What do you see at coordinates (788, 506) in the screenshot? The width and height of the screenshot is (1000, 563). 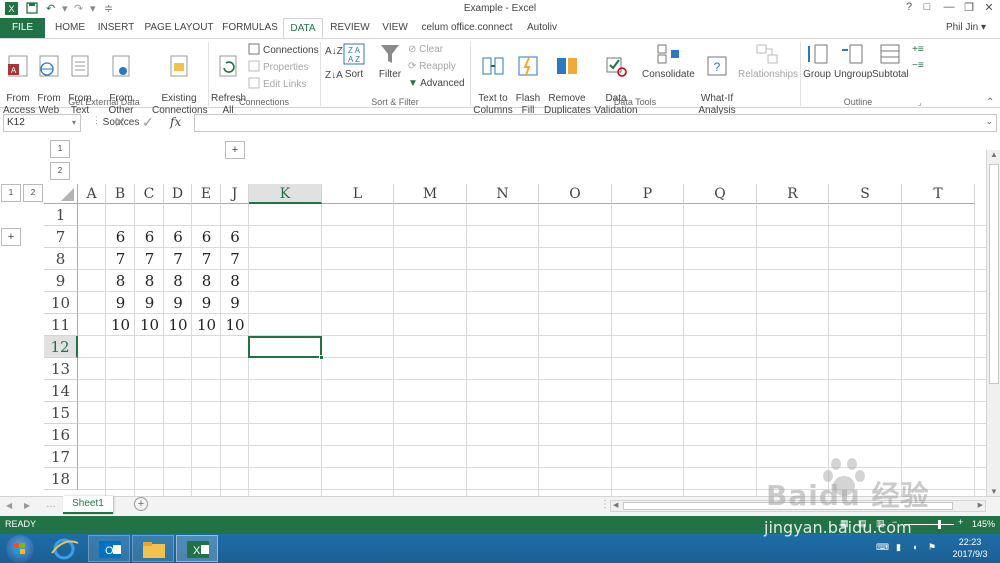 I see `horizontal-scroll-thumb` at bounding box center [788, 506].